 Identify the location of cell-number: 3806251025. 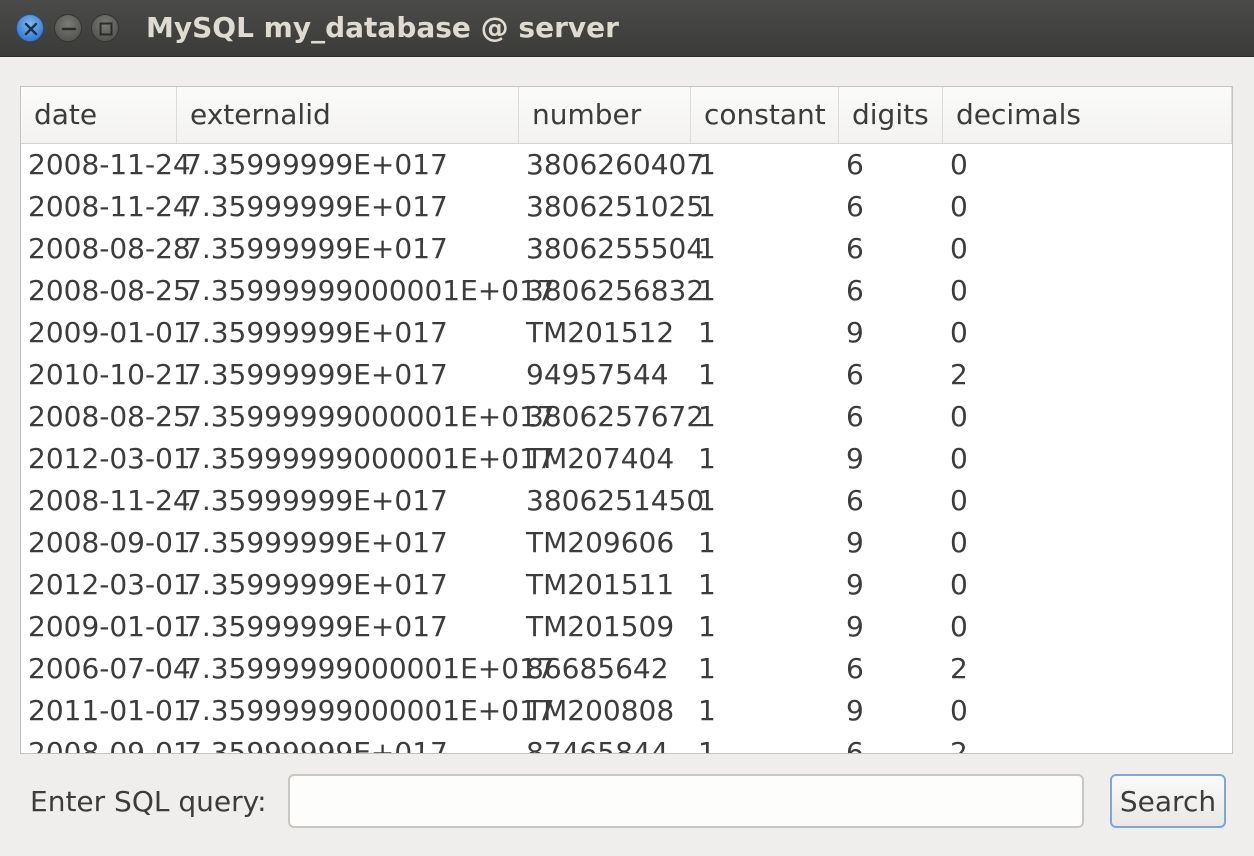
(615, 206).